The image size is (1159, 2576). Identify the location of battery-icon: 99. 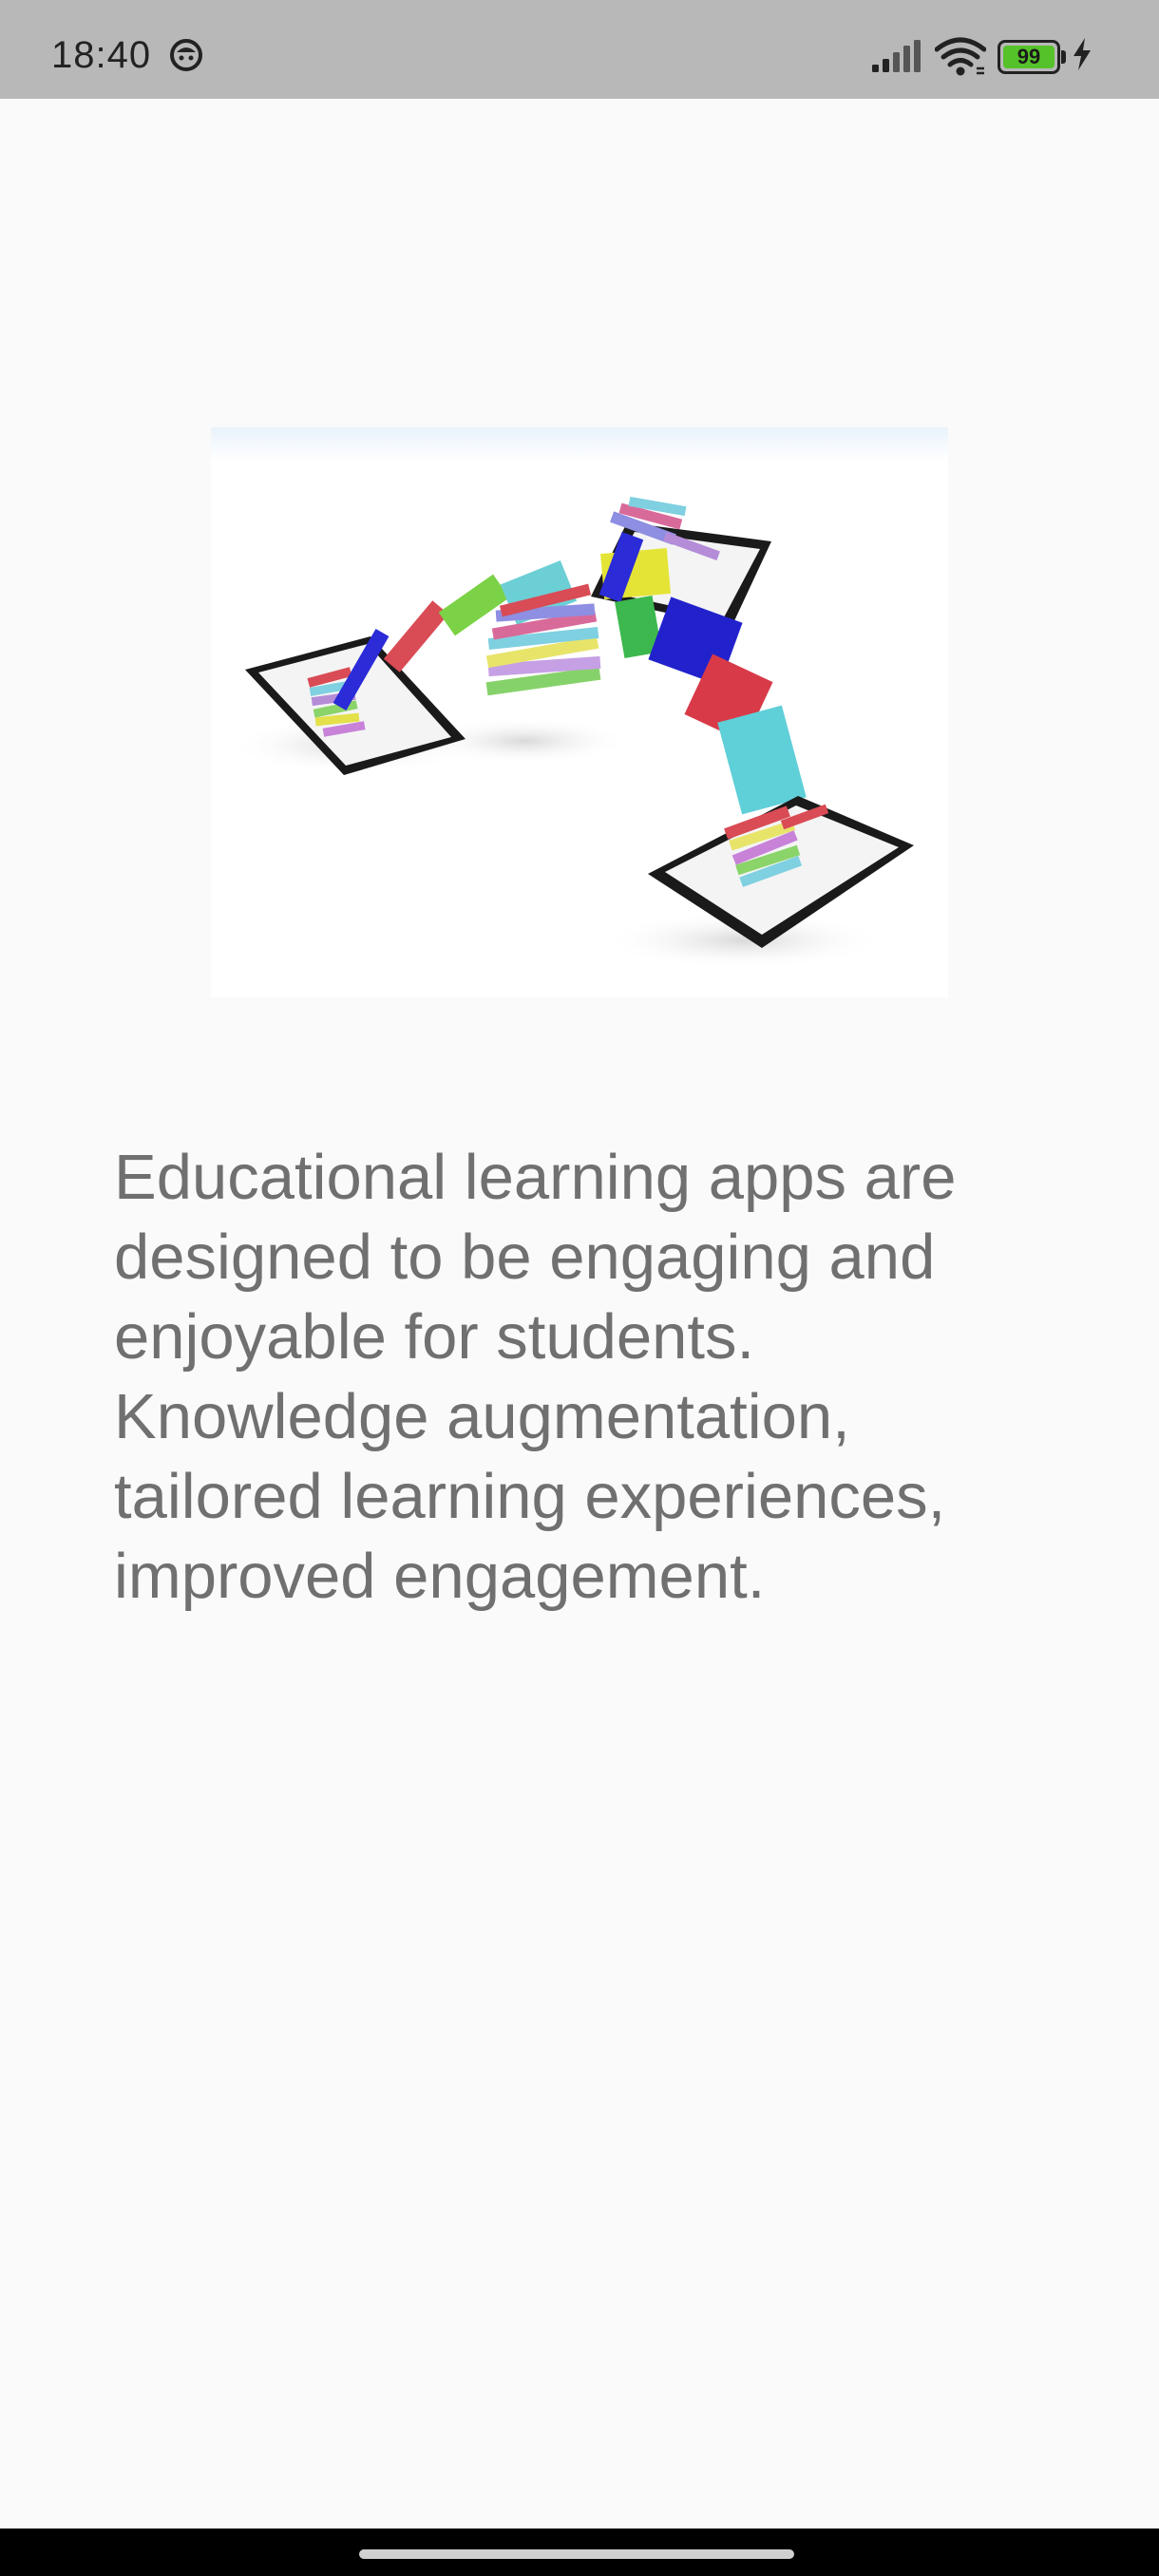
(1032, 57).